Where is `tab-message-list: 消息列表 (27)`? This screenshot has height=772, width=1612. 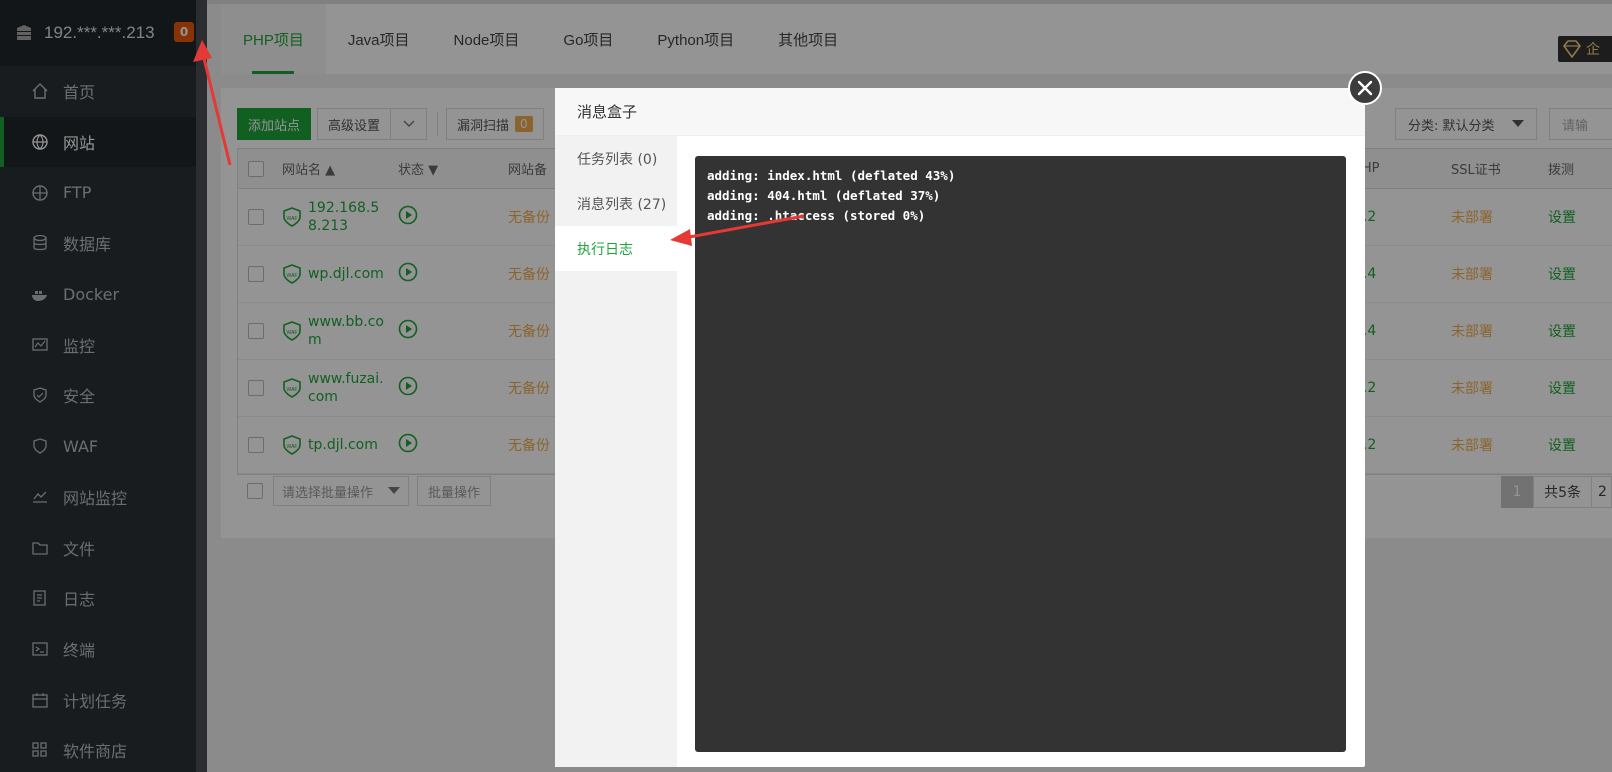 tab-message-list: 消息列表 (27) is located at coordinates (616, 203).